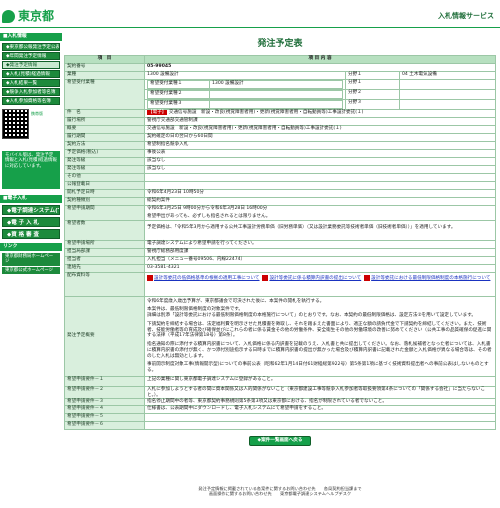 This screenshot has height=508, width=500. I want to click on other, so click(320, 178).